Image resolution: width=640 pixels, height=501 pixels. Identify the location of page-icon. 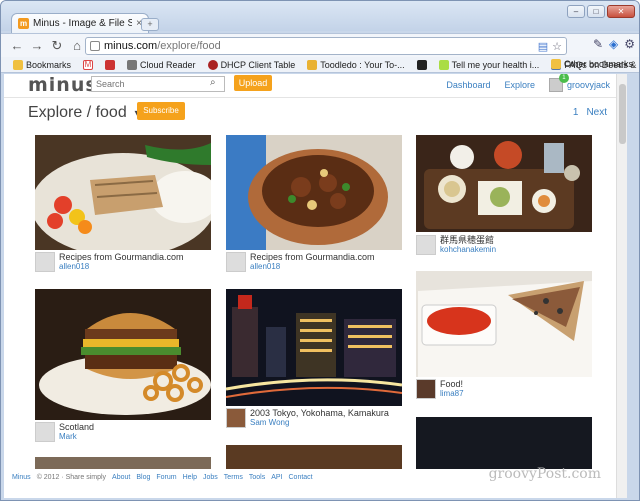
(95, 46).